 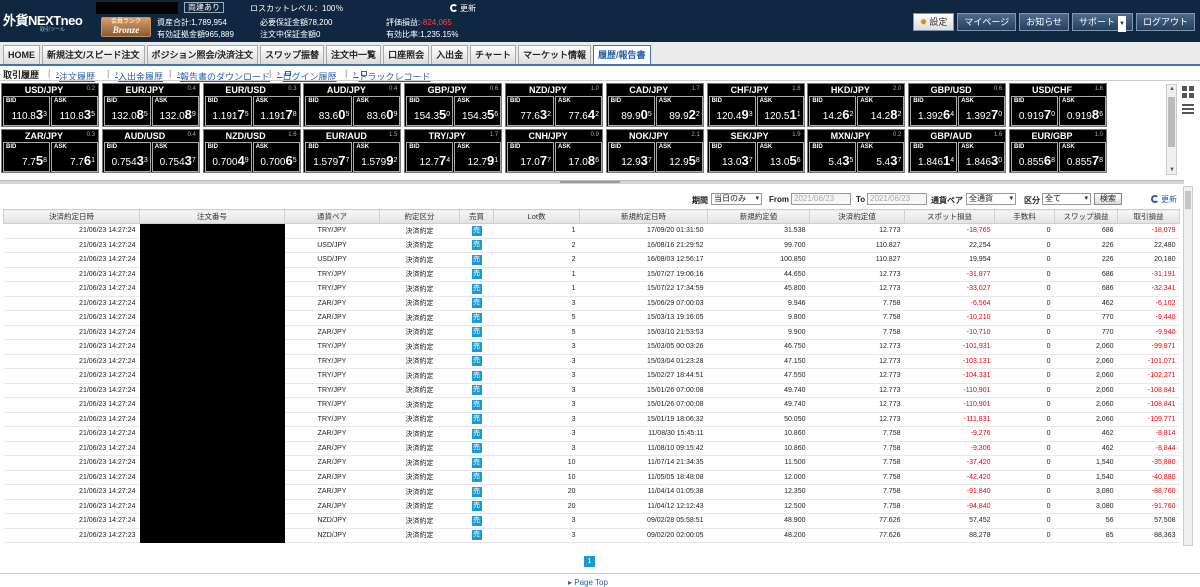 What do you see at coordinates (377, 111) in the screenshot?
I see `ask-cell: ASK 83.609` at bounding box center [377, 111].